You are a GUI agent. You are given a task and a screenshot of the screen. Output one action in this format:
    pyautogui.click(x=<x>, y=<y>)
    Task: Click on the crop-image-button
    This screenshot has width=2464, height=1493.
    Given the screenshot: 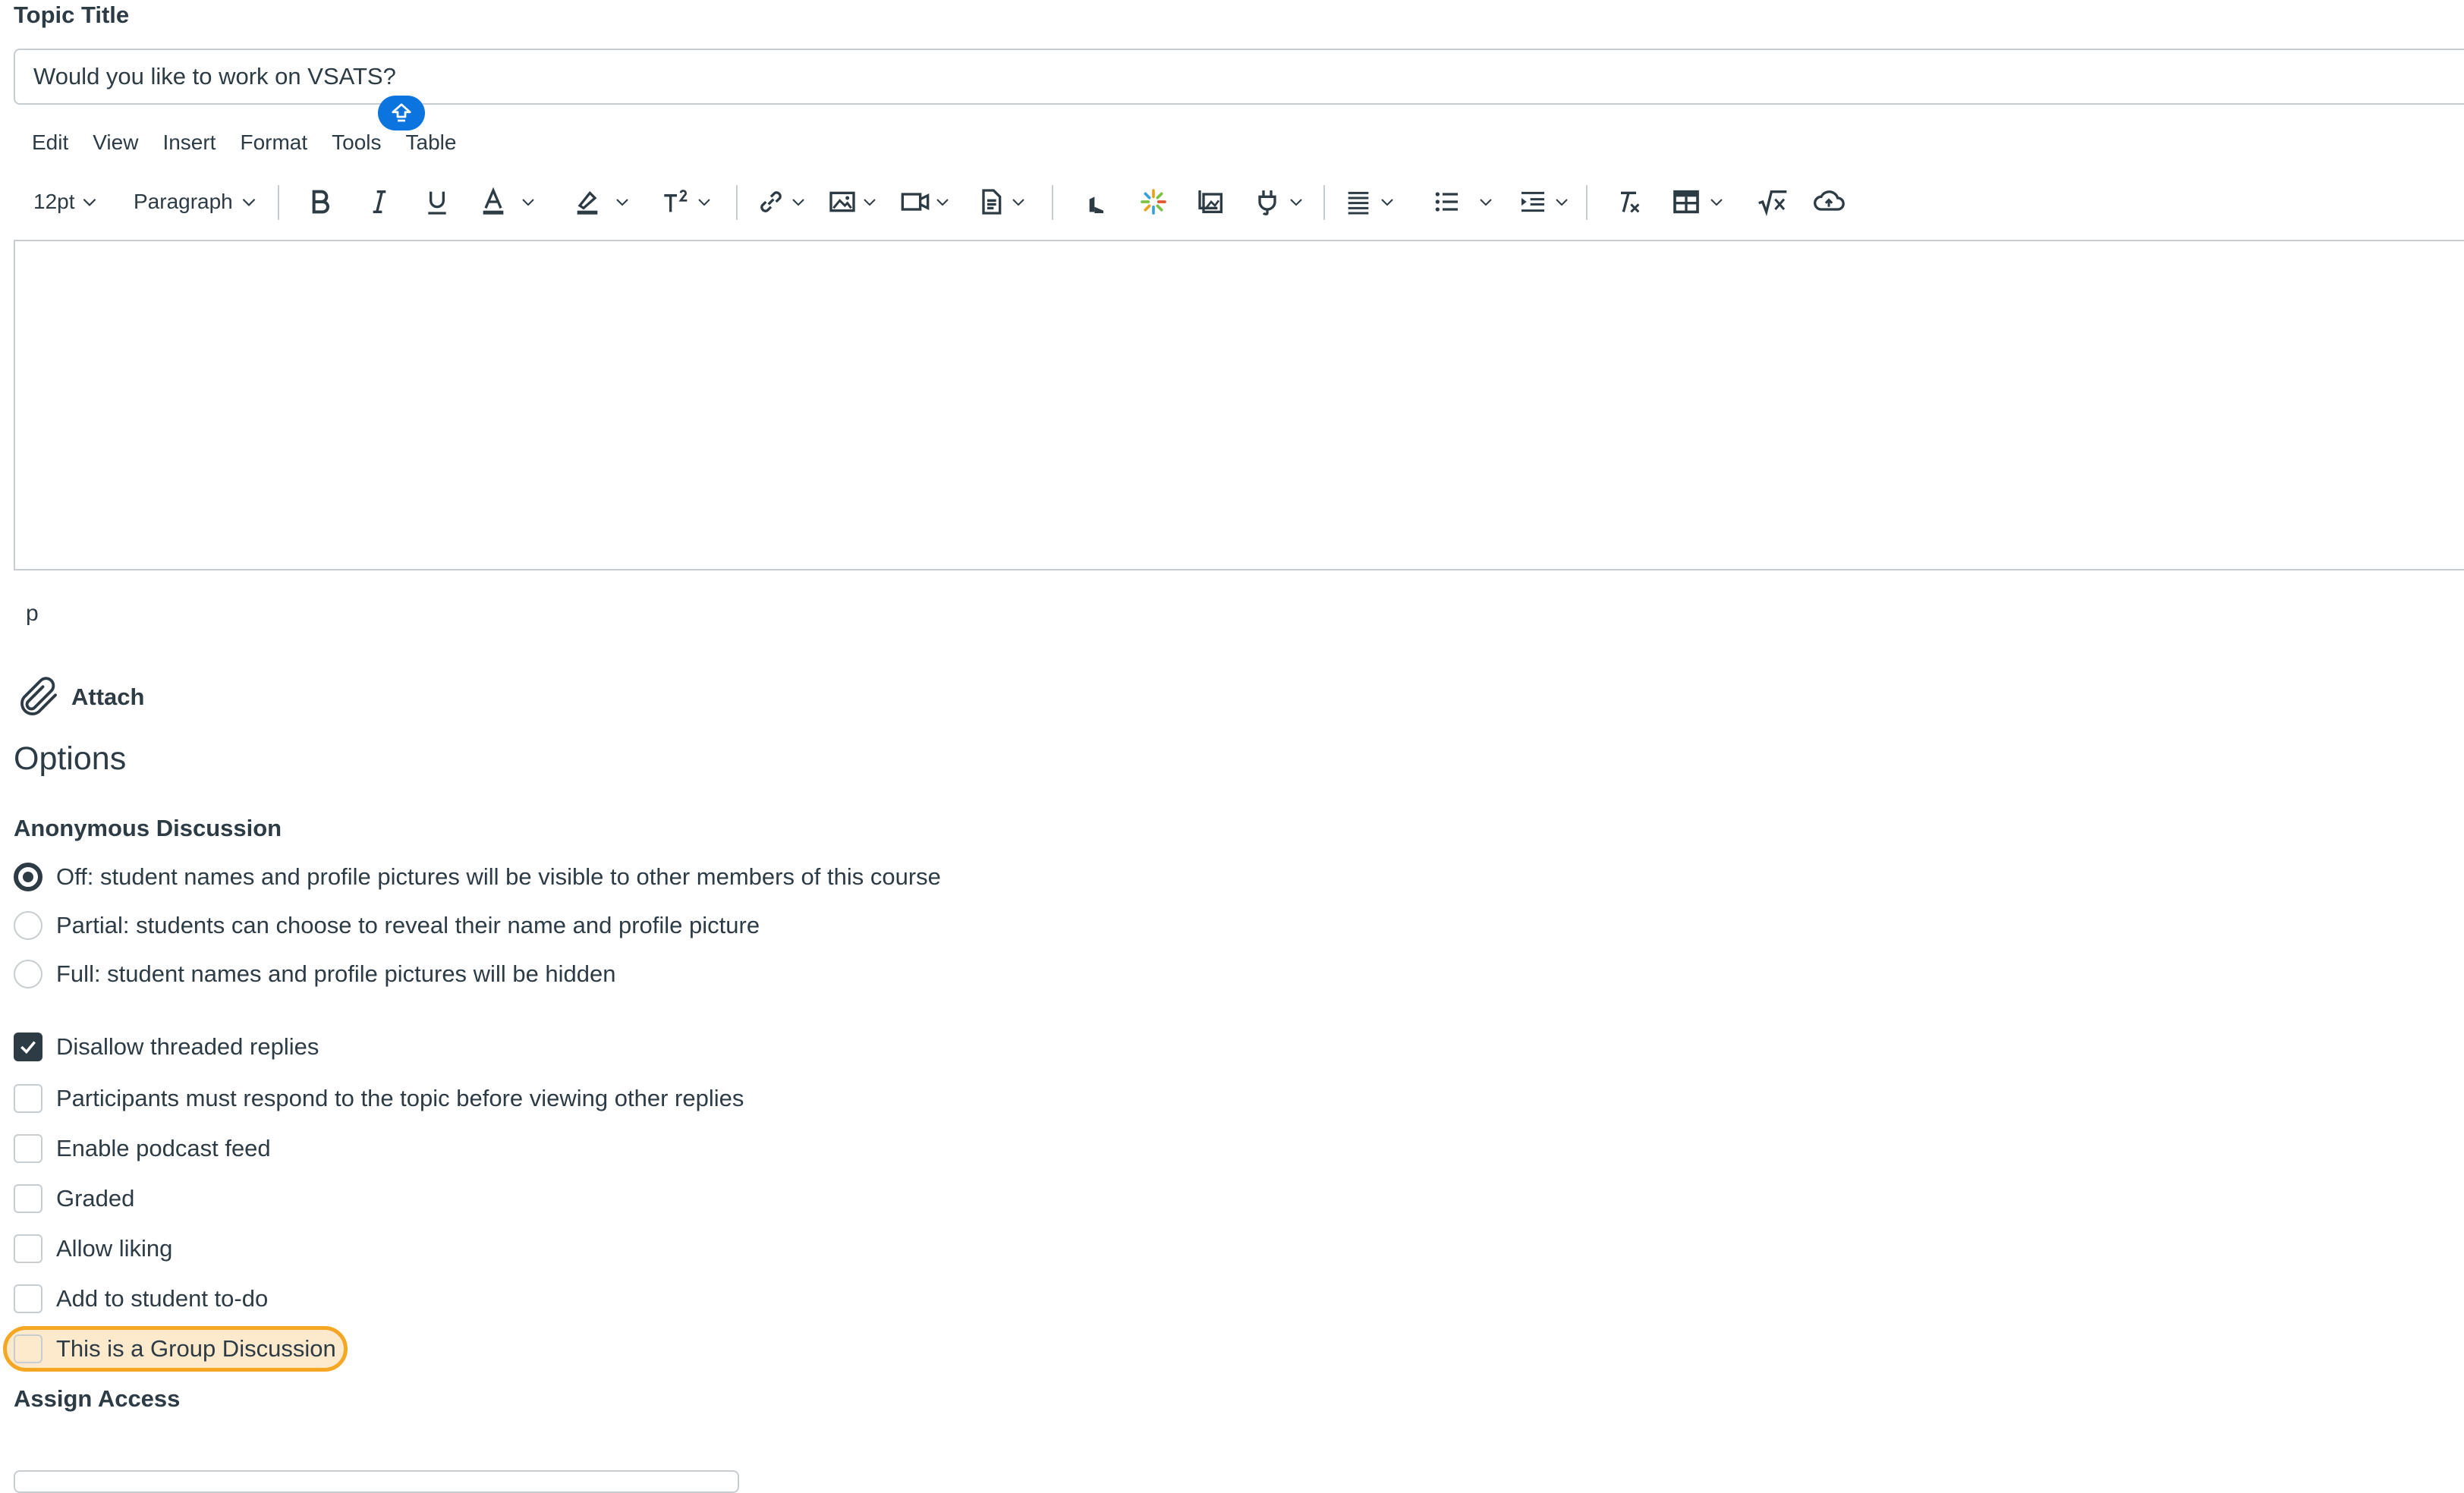 What is the action you would take?
    pyautogui.click(x=1211, y=202)
    